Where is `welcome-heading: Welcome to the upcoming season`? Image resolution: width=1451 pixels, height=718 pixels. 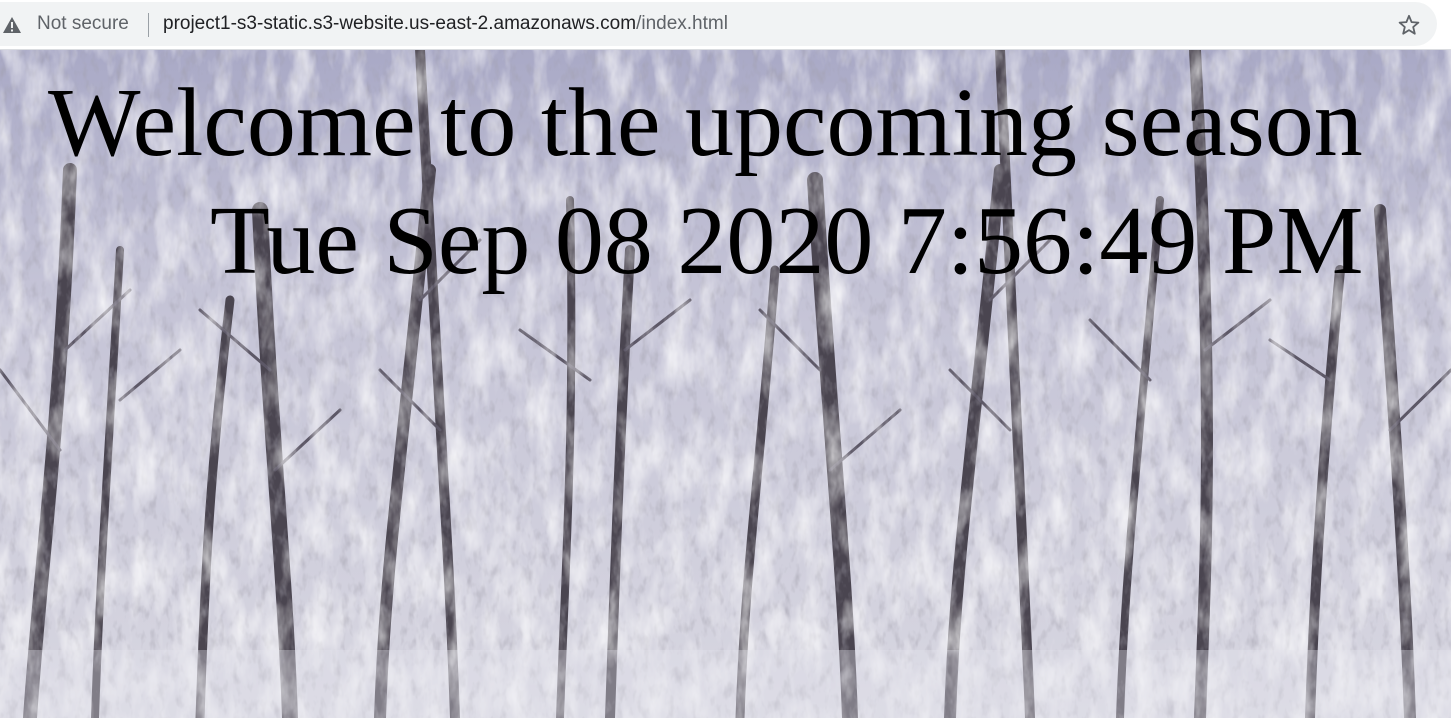
welcome-heading: Welcome to the upcoming season is located at coordinates (705, 123).